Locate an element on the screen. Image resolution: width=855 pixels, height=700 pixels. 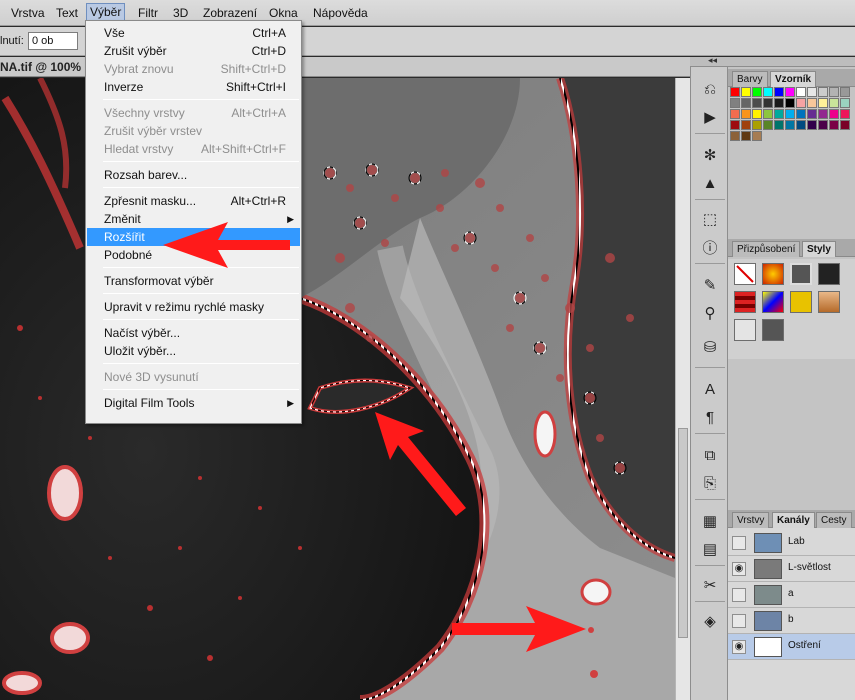
scrollbar-thumb is located at coordinates (683, 533).